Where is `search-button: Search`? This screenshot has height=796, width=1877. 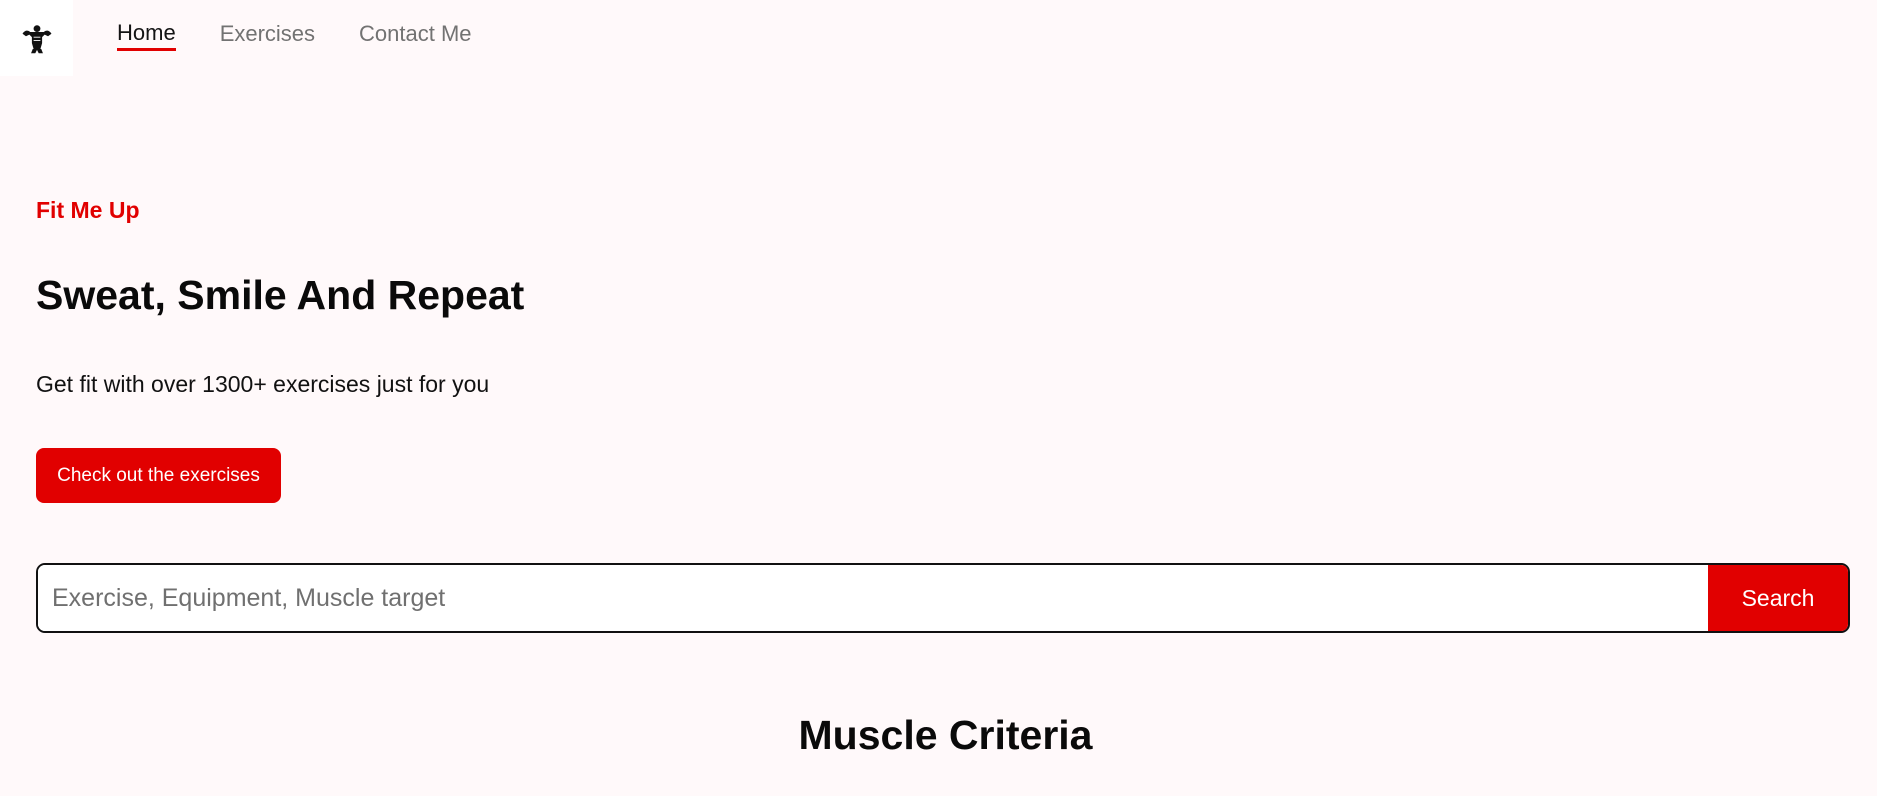
search-button: Search is located at coordinates (1778, 598).